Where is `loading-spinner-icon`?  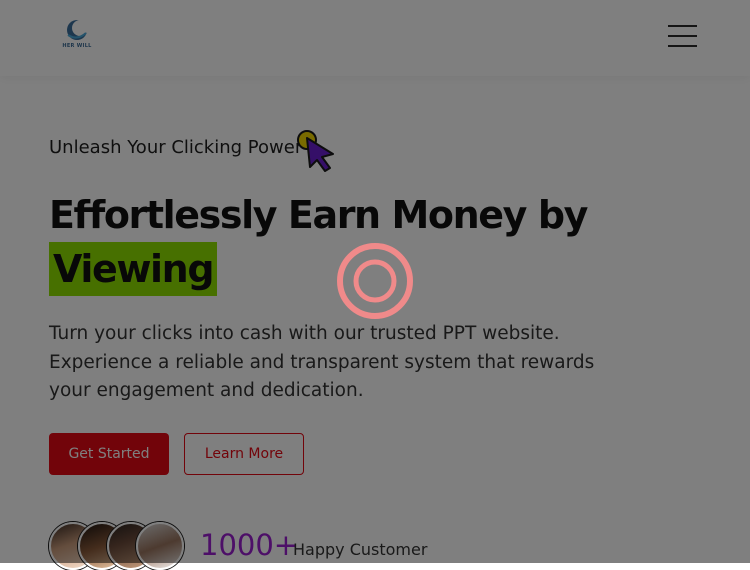
loading-spinner-icon is located at coordinates (375, 281).